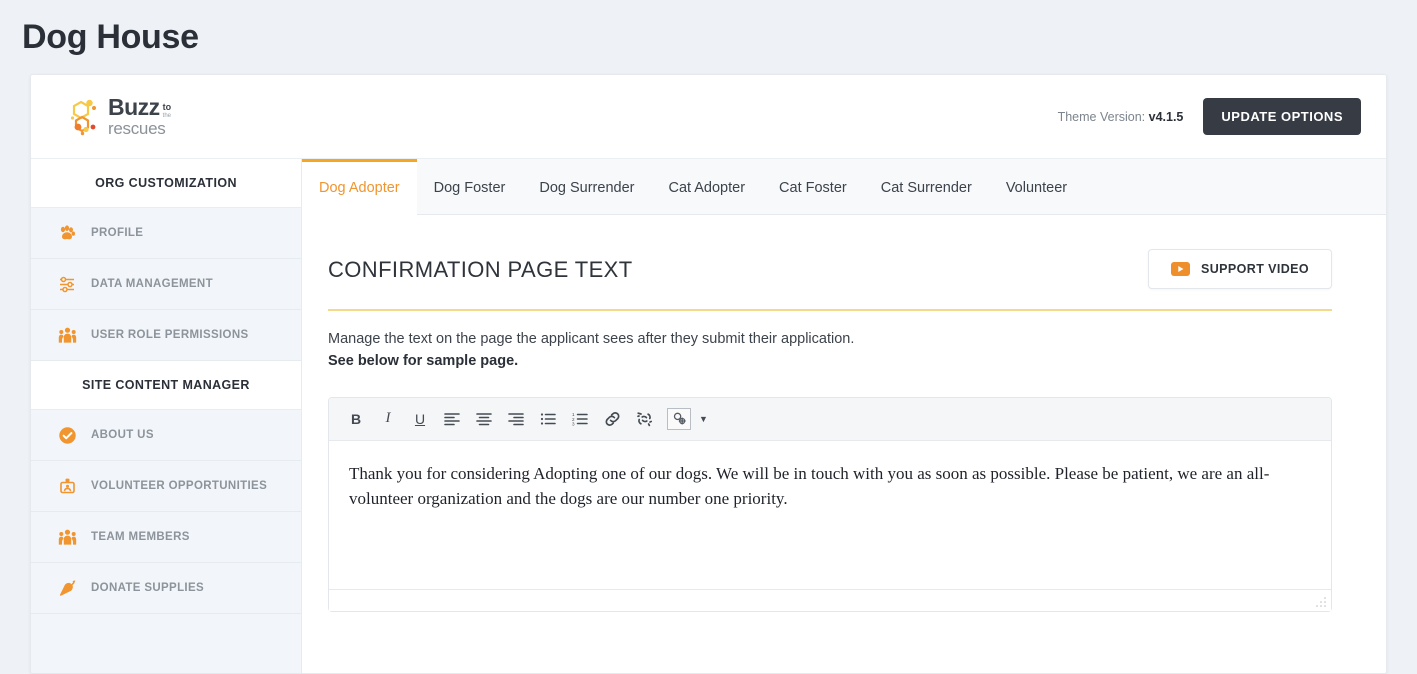  Describe the element at coordinates (612, 419) in the screenshot. I see `insert-link-icon` at that location.